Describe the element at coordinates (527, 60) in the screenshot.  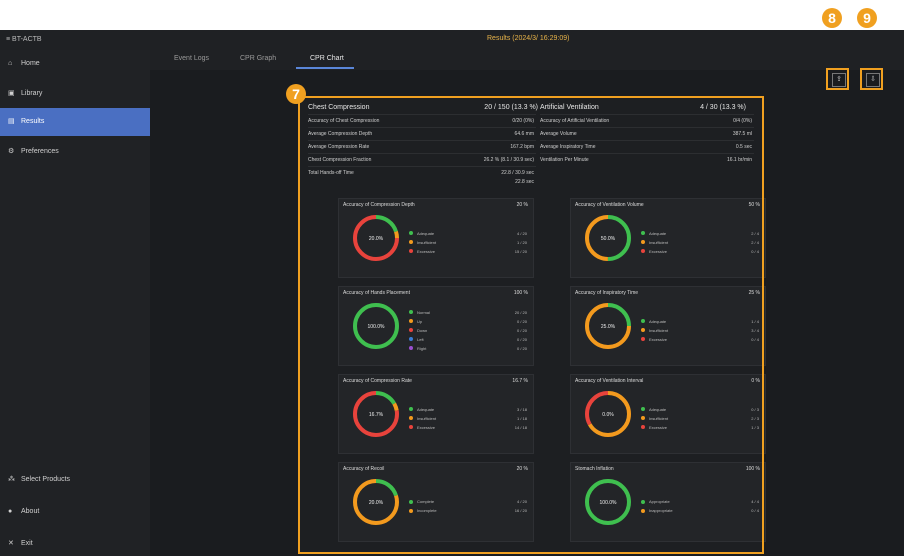
I see `tab-bar: Event Logs CPR Graph CPR Chart` at that location.